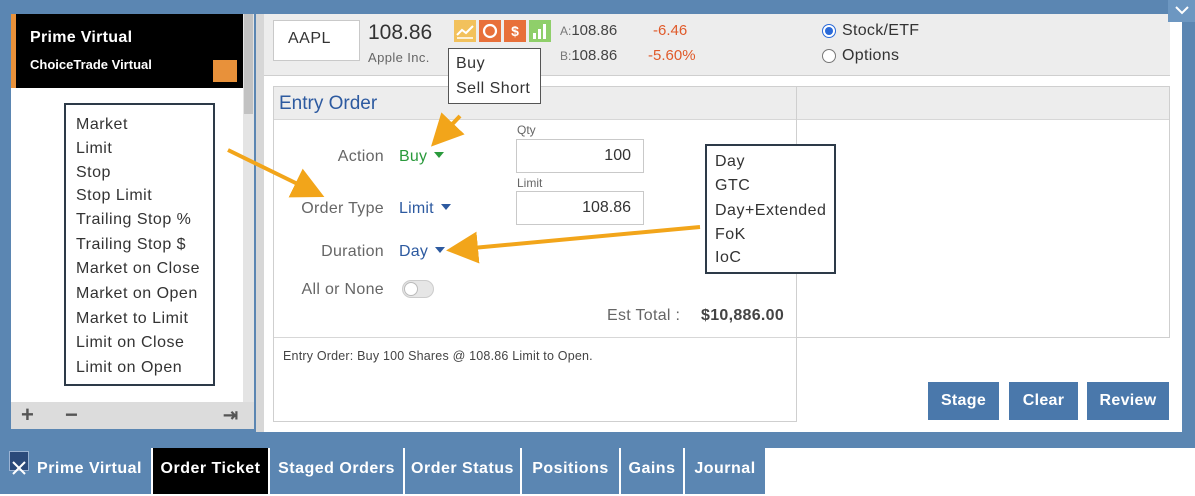 The width and height of the screenshot is (1195, 496). Describe the element at coordinates (462, 471) in the screenshot. I see `tab-order-status: Order Status` at that location.